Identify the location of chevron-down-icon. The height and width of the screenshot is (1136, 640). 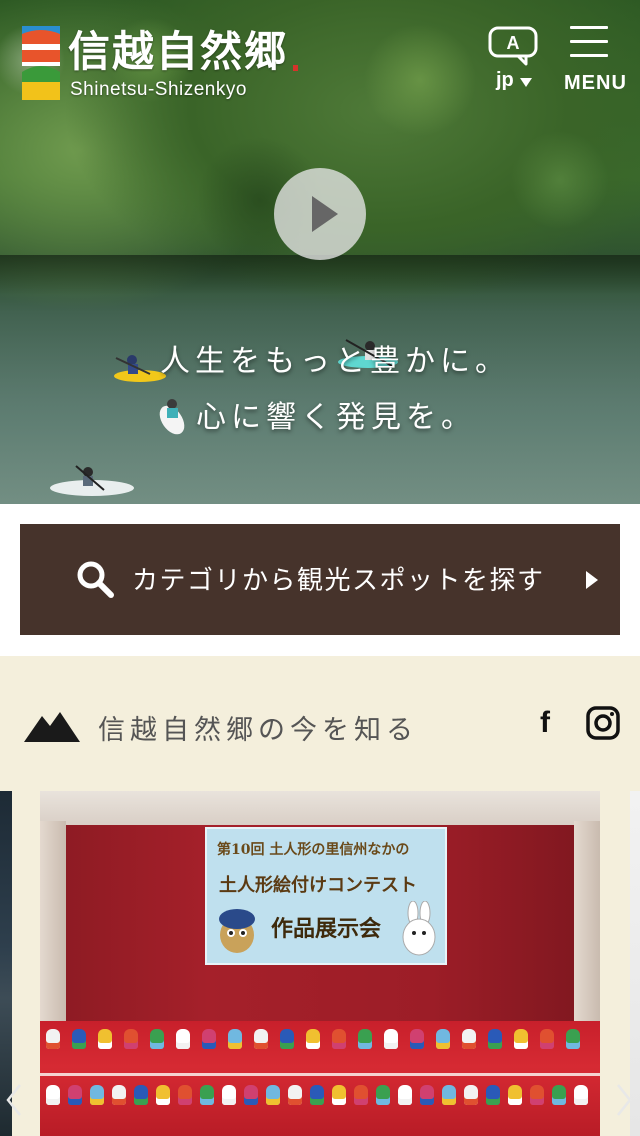
(526, 82).